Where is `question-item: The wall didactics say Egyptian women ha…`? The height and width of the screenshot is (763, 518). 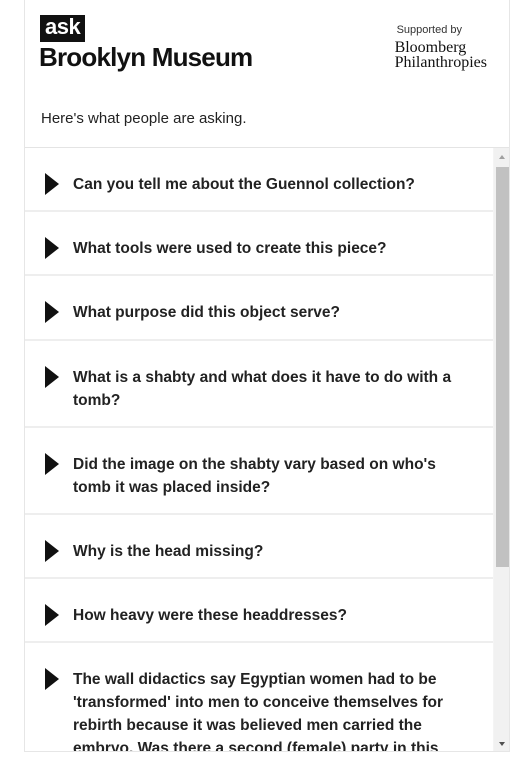 question-item: The wall didactics say Egyptian women ha… is located at coordinates (259, 697).